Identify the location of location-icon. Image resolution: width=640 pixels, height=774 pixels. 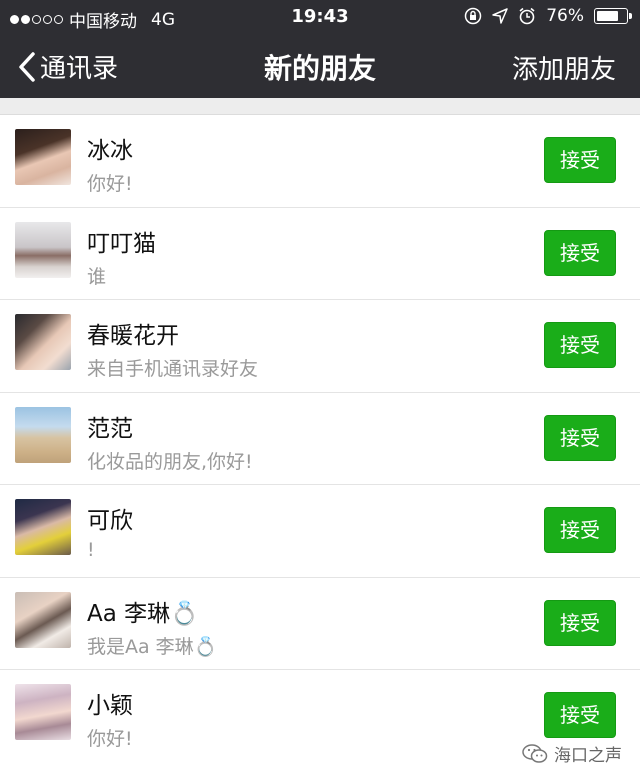
(500, 16).